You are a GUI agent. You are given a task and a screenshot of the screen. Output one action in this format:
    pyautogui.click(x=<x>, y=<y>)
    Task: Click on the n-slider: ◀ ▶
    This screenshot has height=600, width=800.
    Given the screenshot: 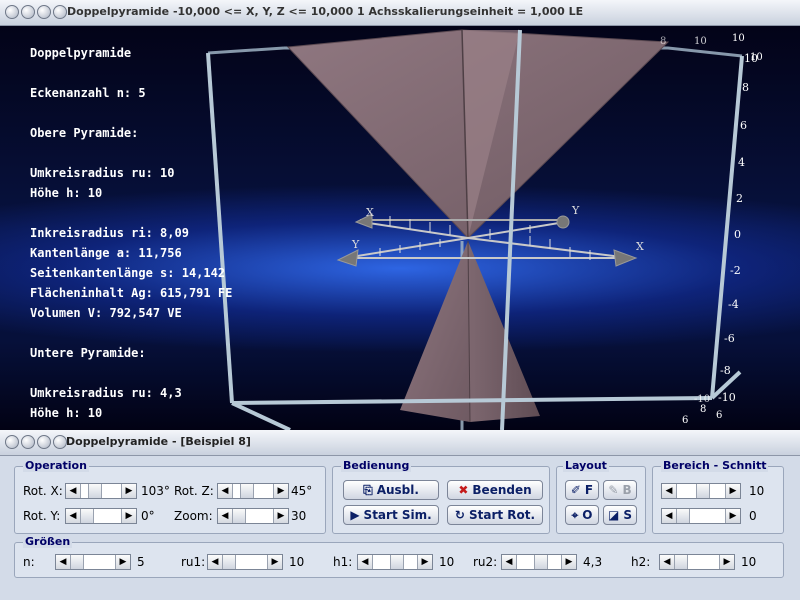 What is the action you would take?
    pyautogui.click(x=93, y=562)
    